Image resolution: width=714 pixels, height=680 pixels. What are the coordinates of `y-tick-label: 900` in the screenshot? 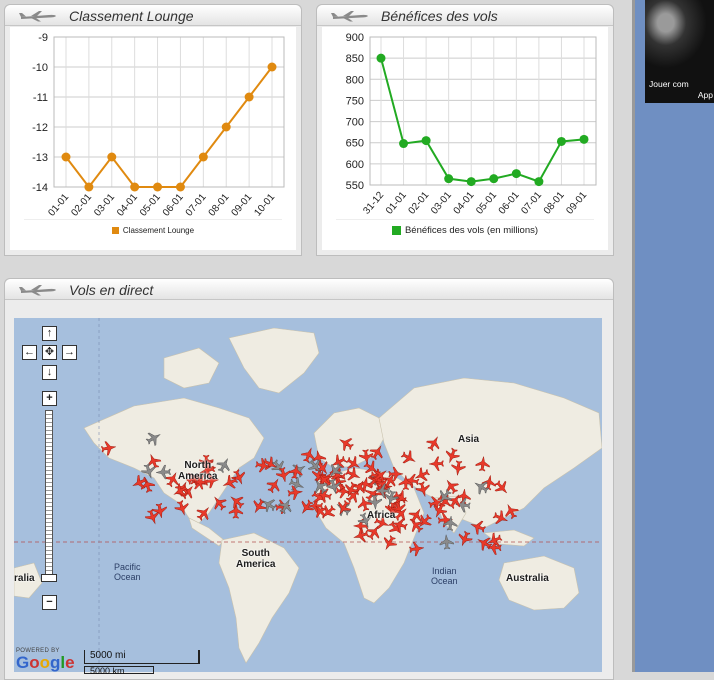 It's located at (355, 38).